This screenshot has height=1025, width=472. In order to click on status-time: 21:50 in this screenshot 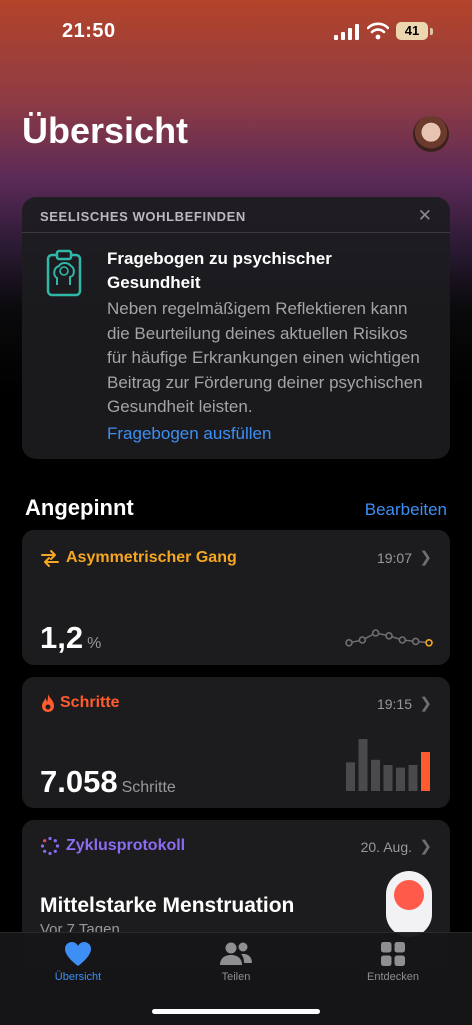, I will do `click(89, 31)`.